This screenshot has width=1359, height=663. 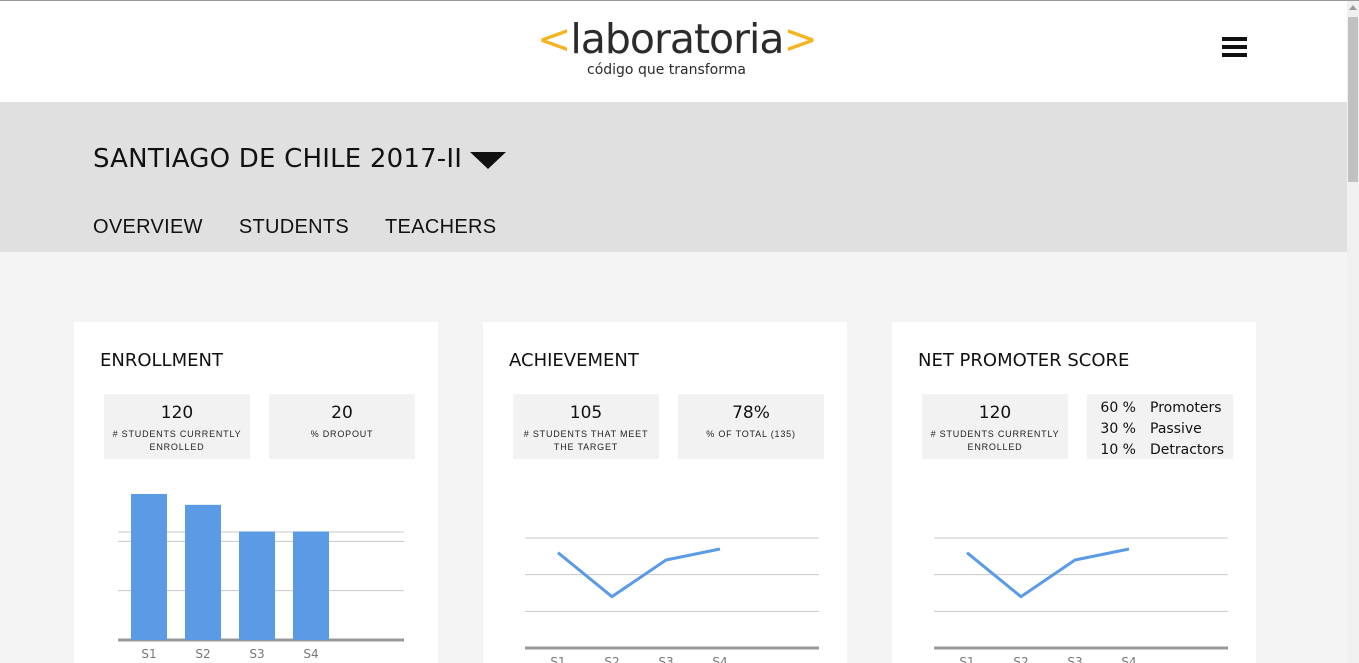 I want to click on logo-wordmark: <laboratoria>, so click(x=677, y=39).